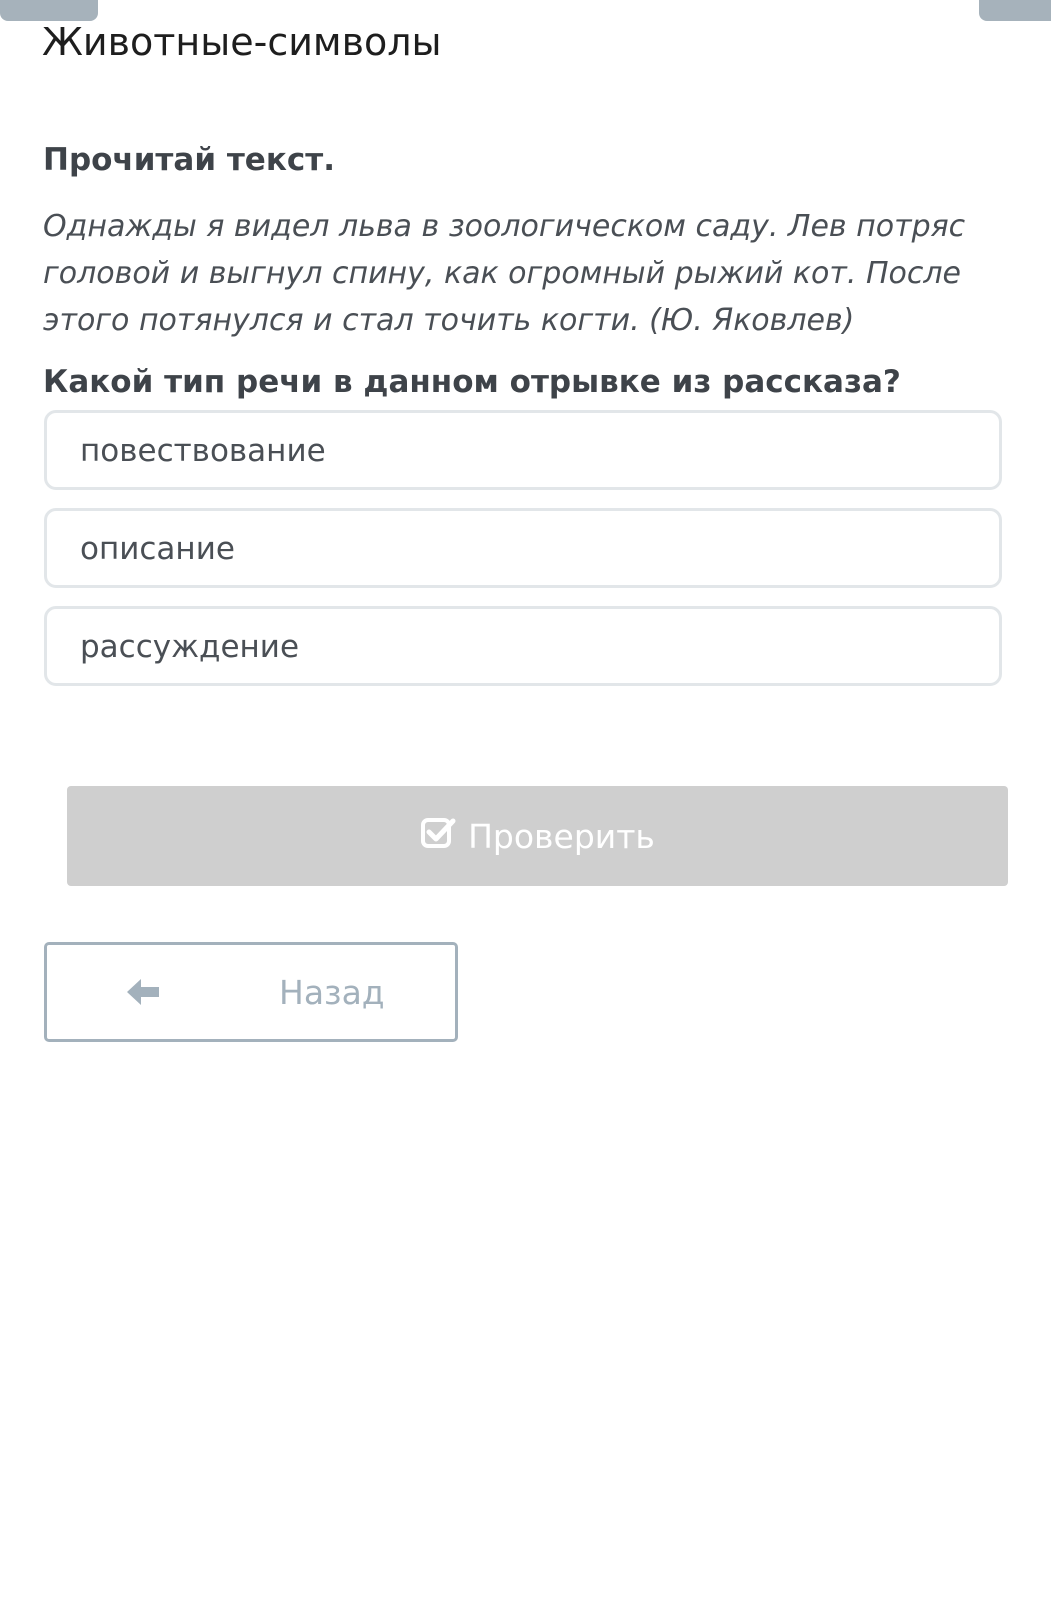  What do you see at coordinates (332, 992) in the screenshot?
I see `back-button-label: Назад` at bounding box center [332, 992].